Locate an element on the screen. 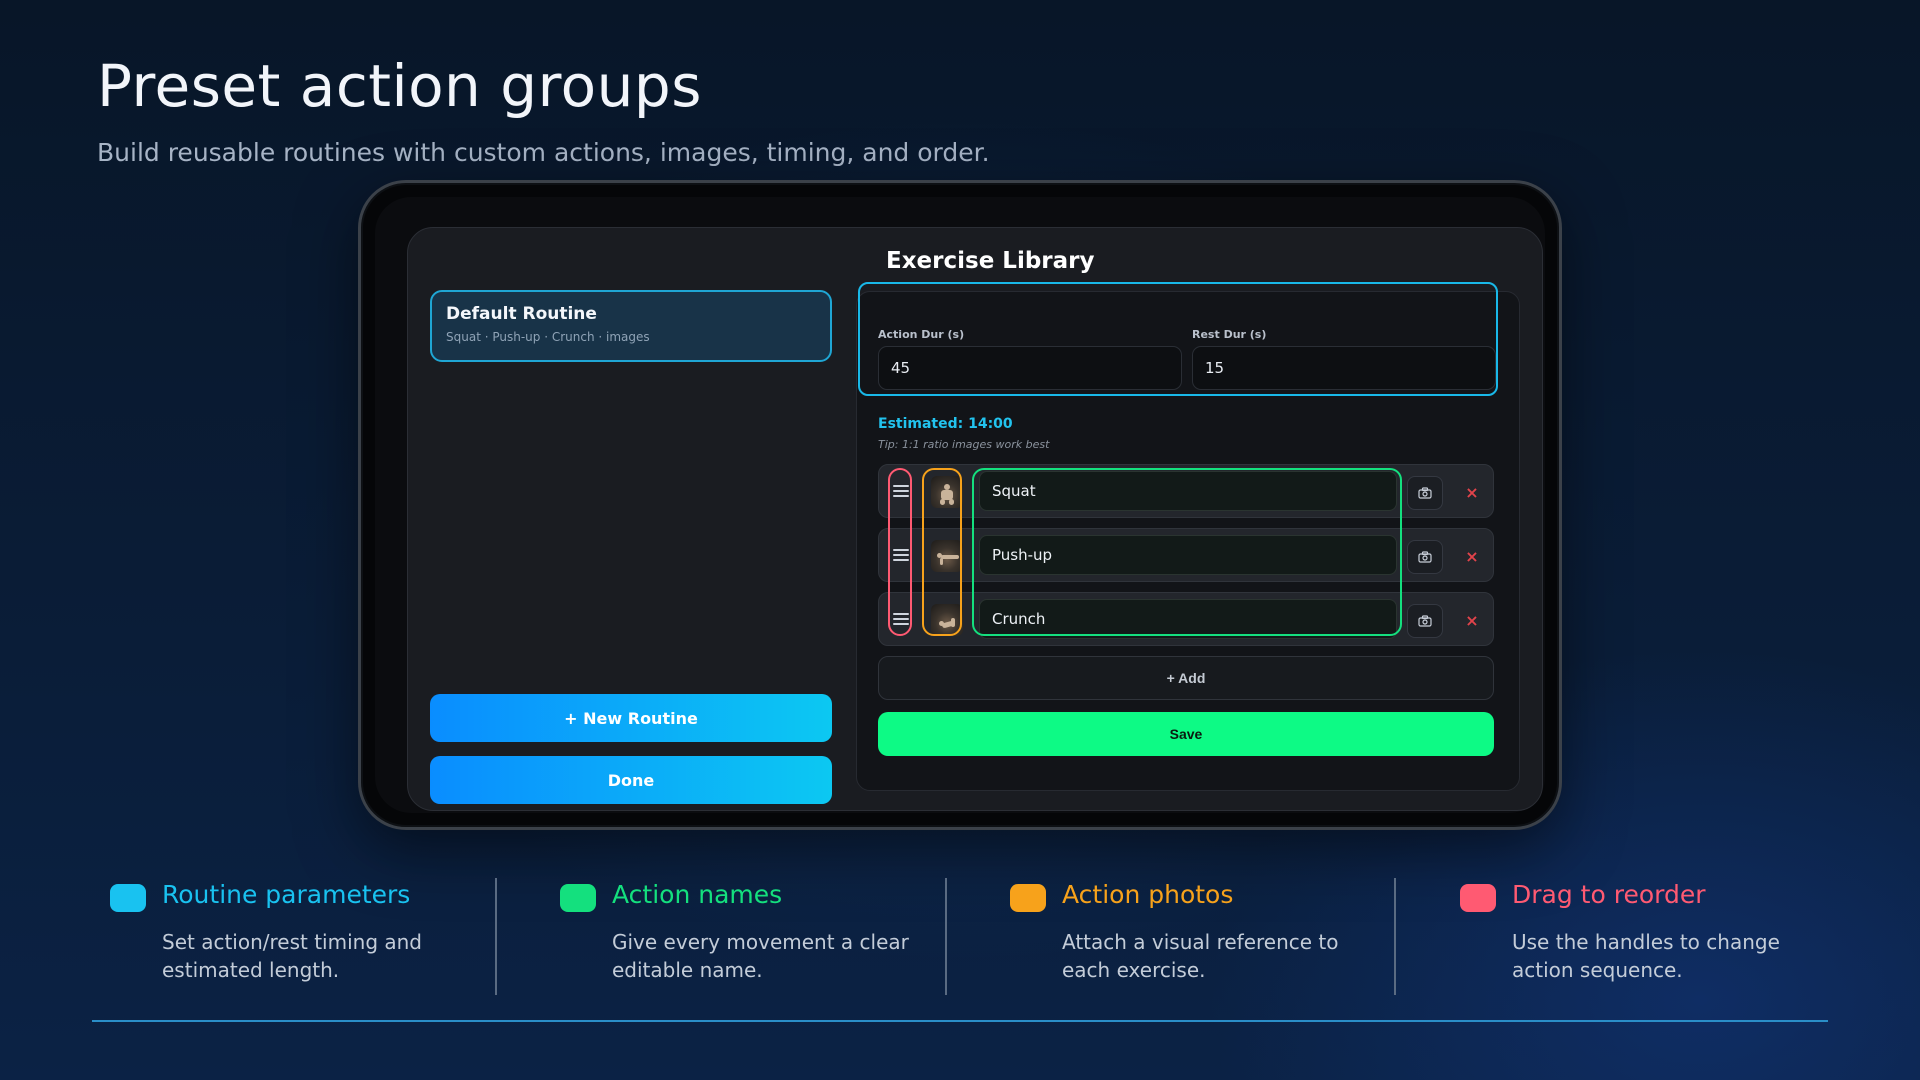  action-name-input: Squat is located at coordinates (1188, 491).